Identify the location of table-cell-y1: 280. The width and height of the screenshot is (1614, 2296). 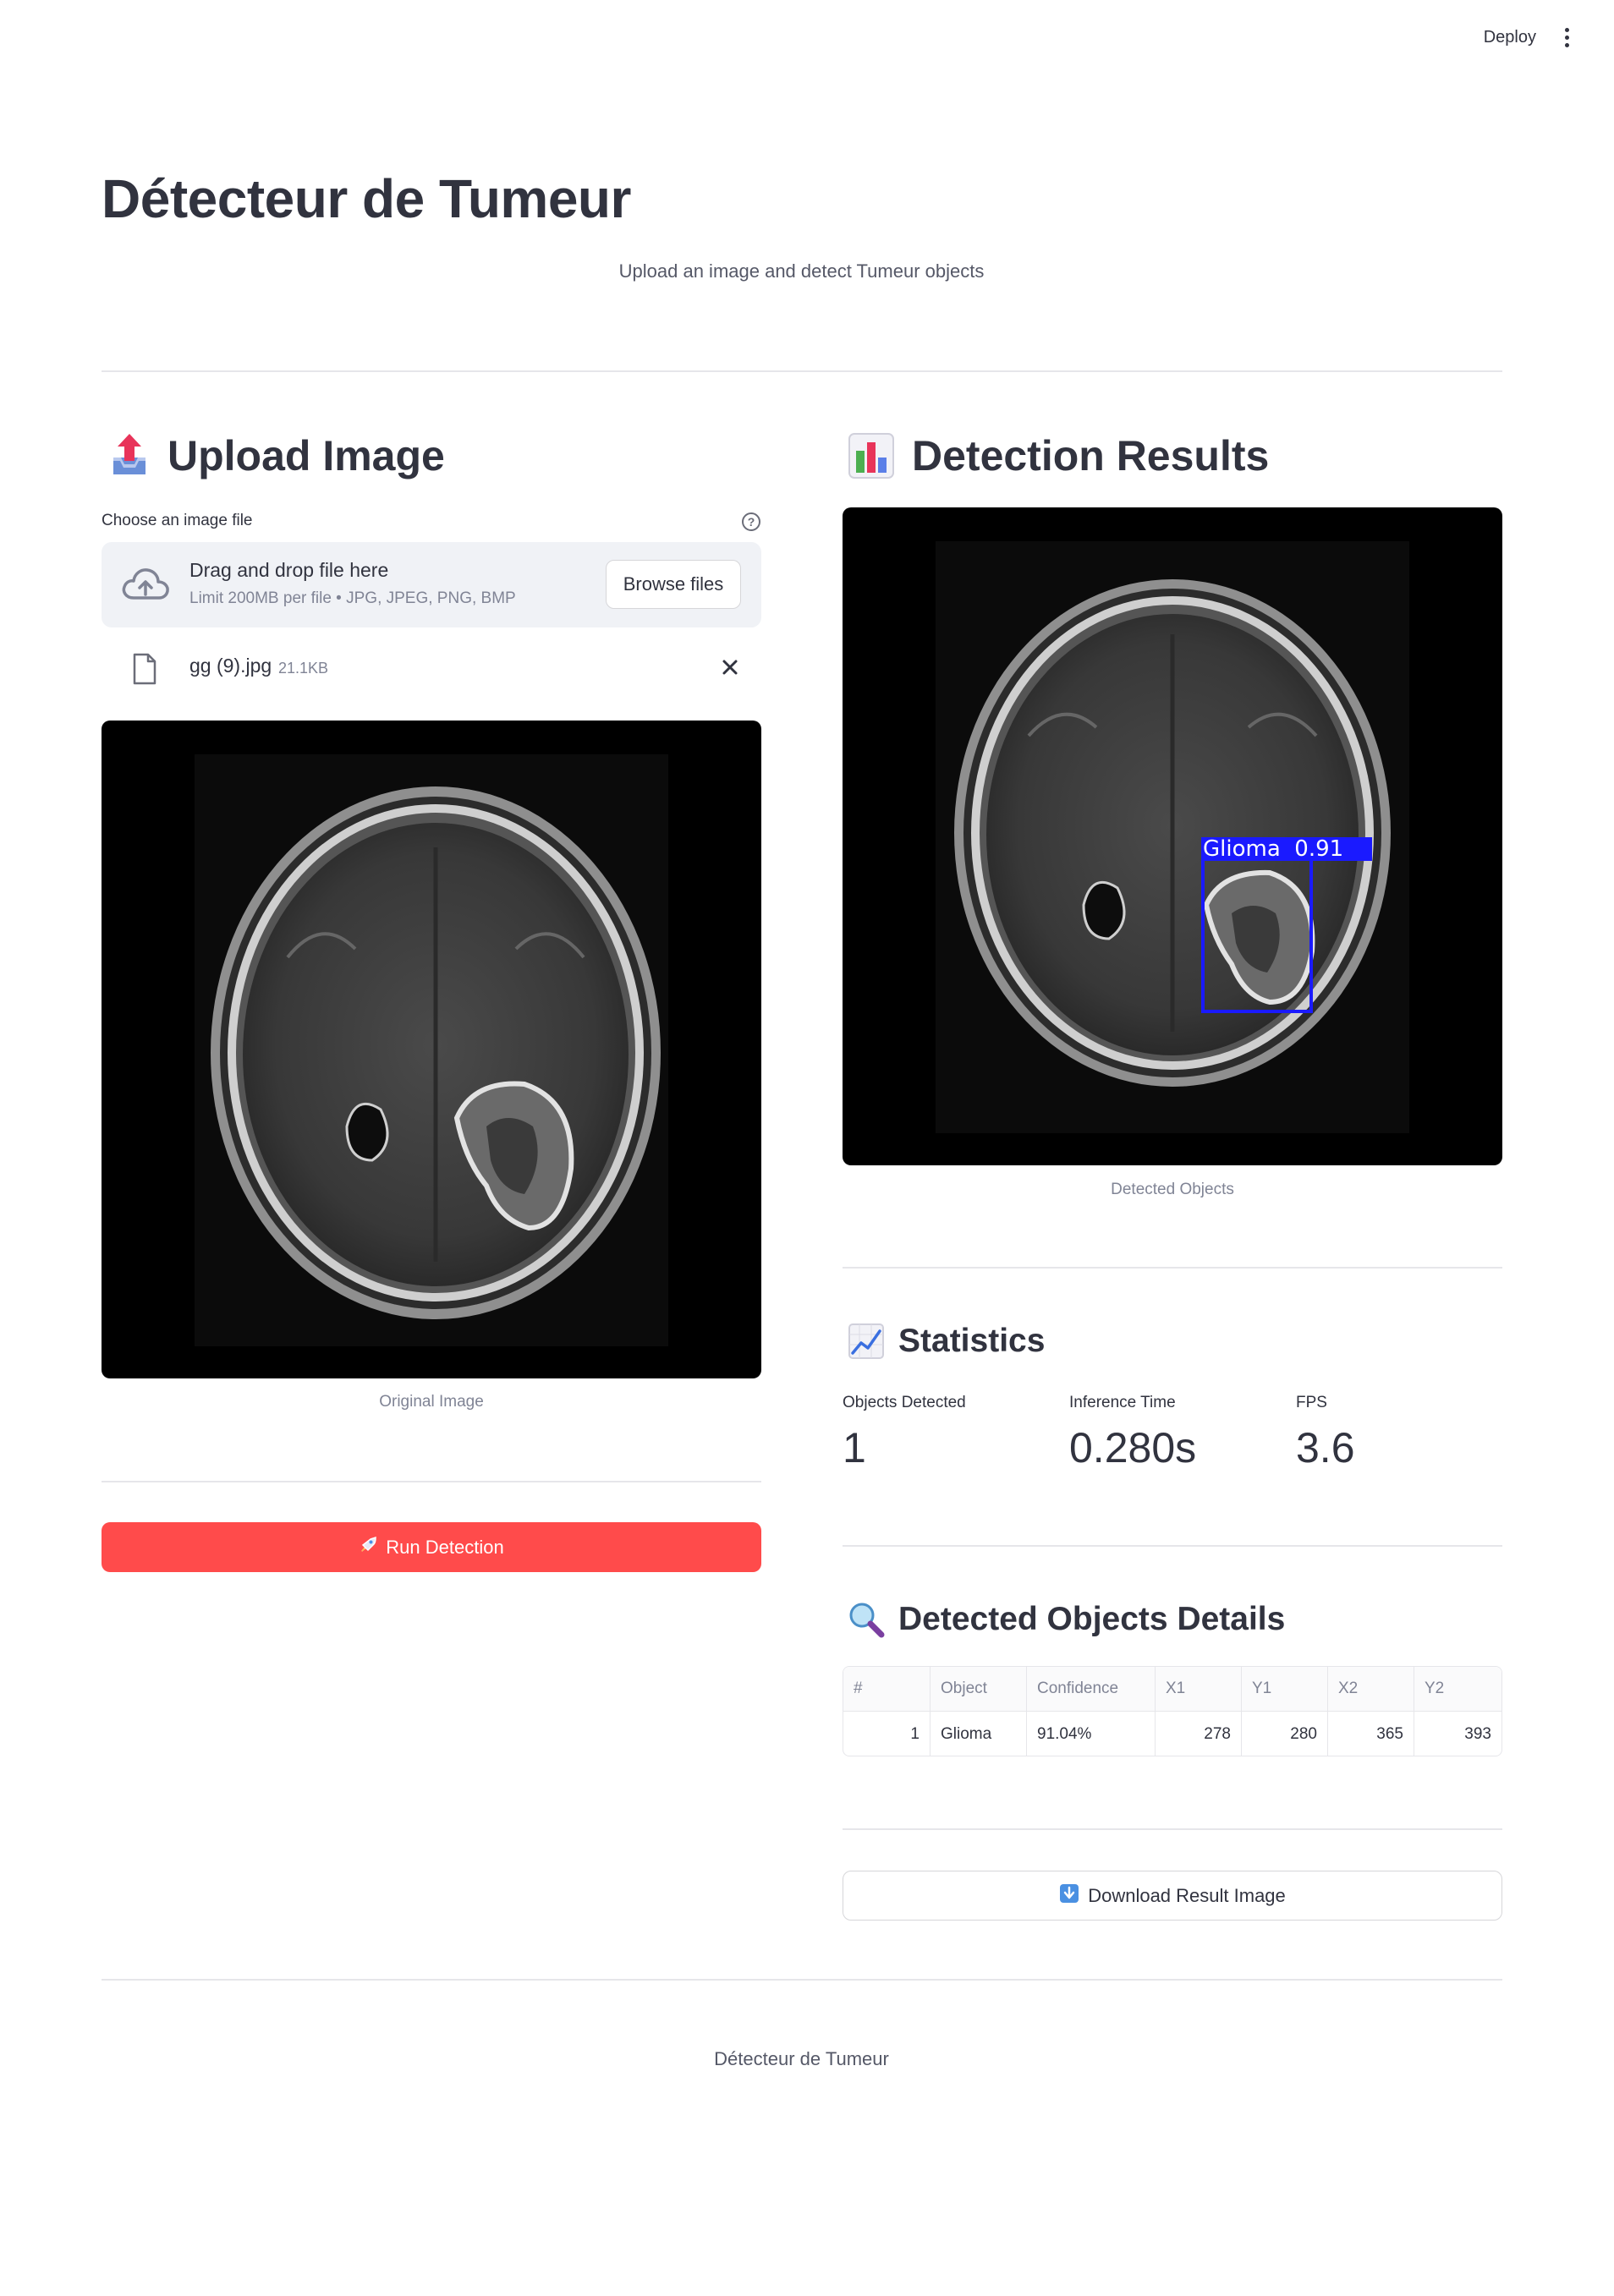
(1285, 1734).